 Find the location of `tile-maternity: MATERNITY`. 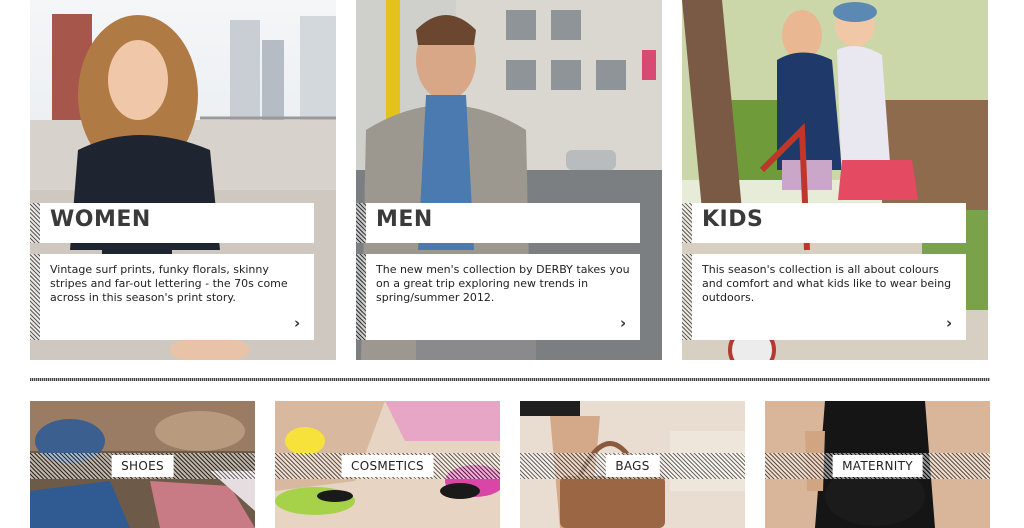

tile-maternity: MATERNITY is located at coordinates (877, 464).